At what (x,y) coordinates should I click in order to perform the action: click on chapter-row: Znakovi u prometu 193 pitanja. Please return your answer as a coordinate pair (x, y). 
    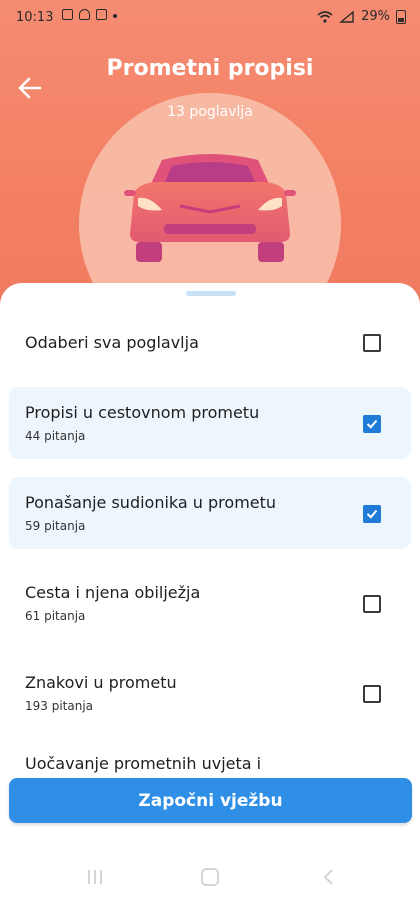
    Looking at the image, I should click on (210, 693).